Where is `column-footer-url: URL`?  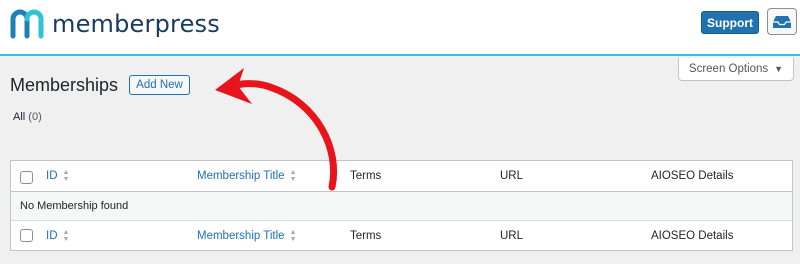 column-footer-url: URL is located at coordinates (512, 235).